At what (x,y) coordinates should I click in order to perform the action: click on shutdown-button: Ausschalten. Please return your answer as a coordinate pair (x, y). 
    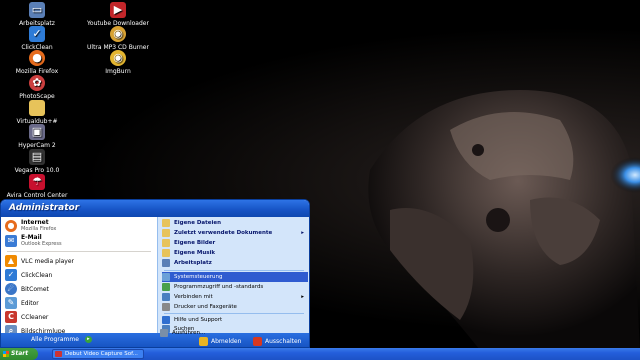
    Looking at the image, I should click on (277, 341).